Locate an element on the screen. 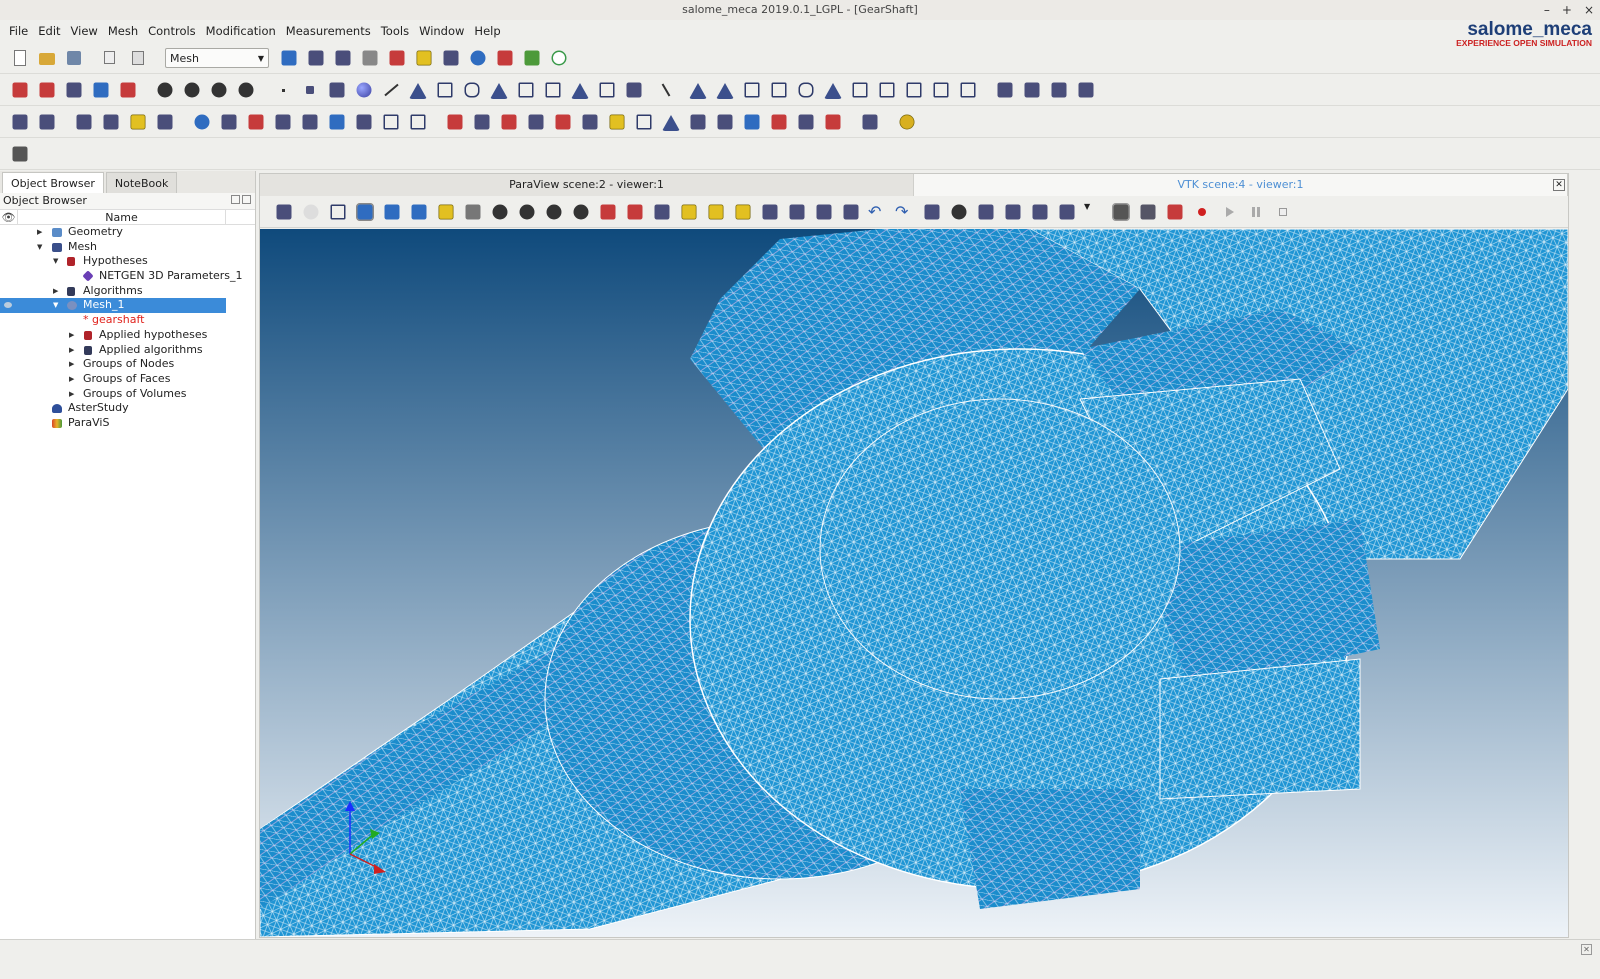  record-icon is located at coordinates (1202, 212).